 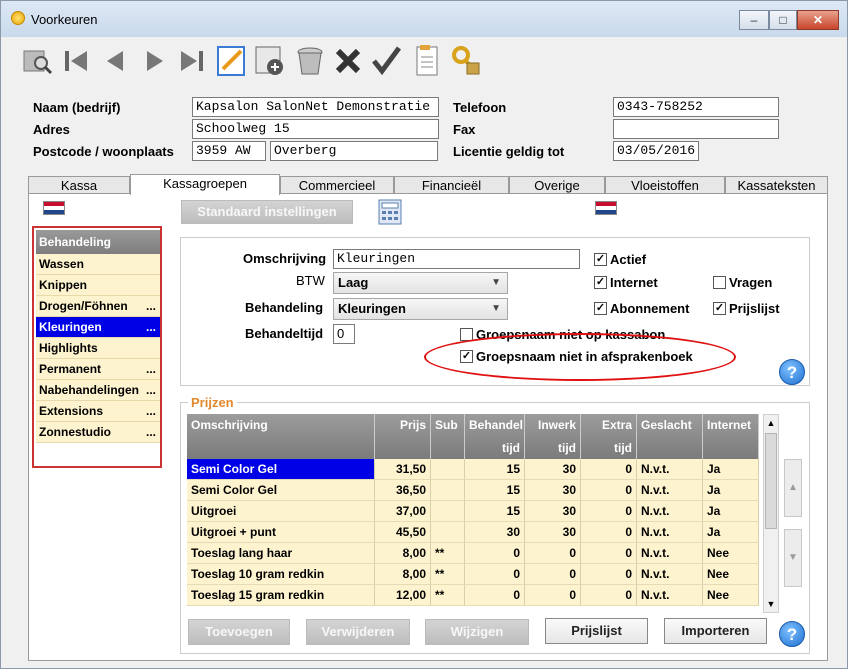 I want to click on tab-kassagroepen: Kassagroepen, so click(x=205, y=184).